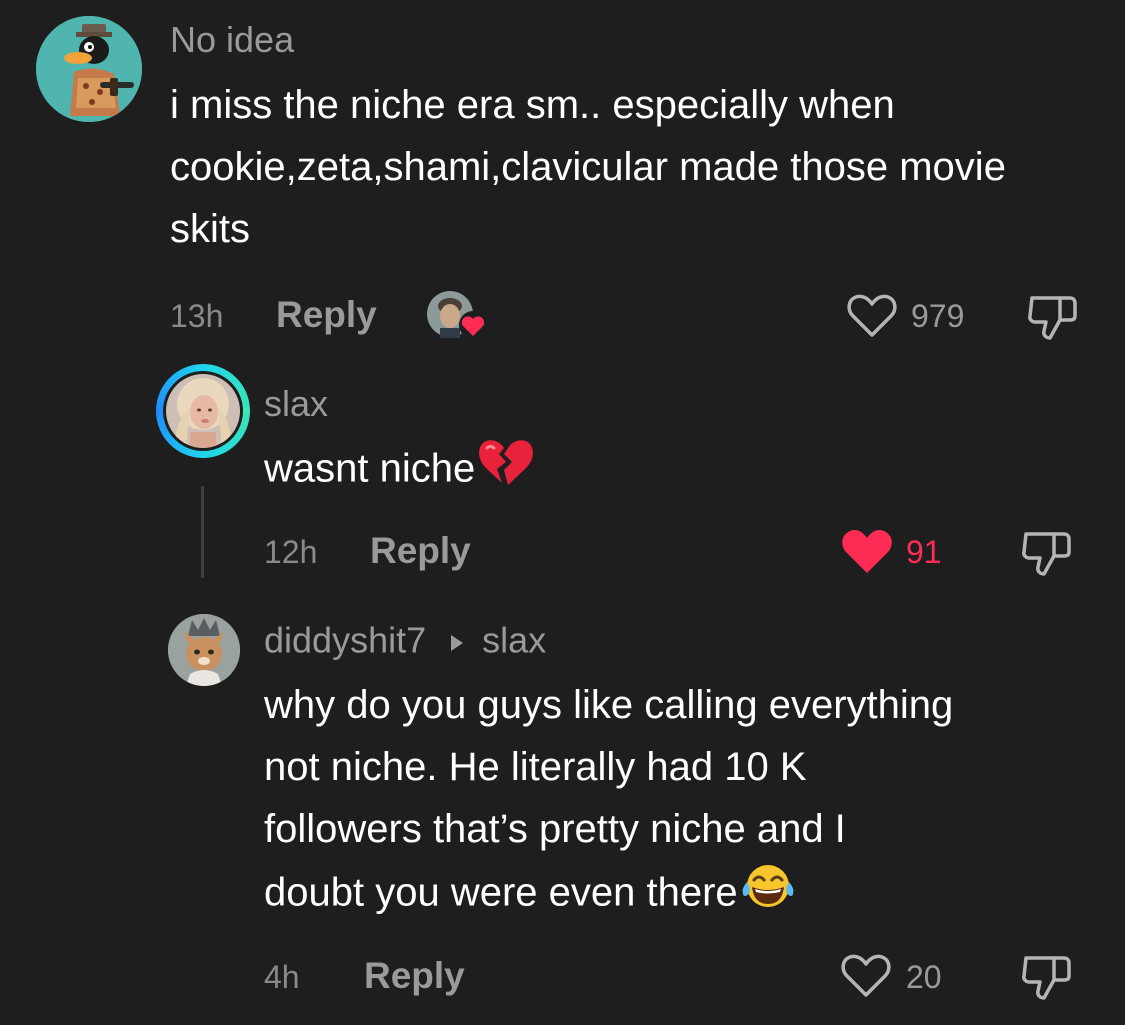 The image size is (1125, 1025). Describe the element at coordinates (535, 767) in the screenshot. I see `comment-text-line: not niche. He literally had 10 K` at that location.